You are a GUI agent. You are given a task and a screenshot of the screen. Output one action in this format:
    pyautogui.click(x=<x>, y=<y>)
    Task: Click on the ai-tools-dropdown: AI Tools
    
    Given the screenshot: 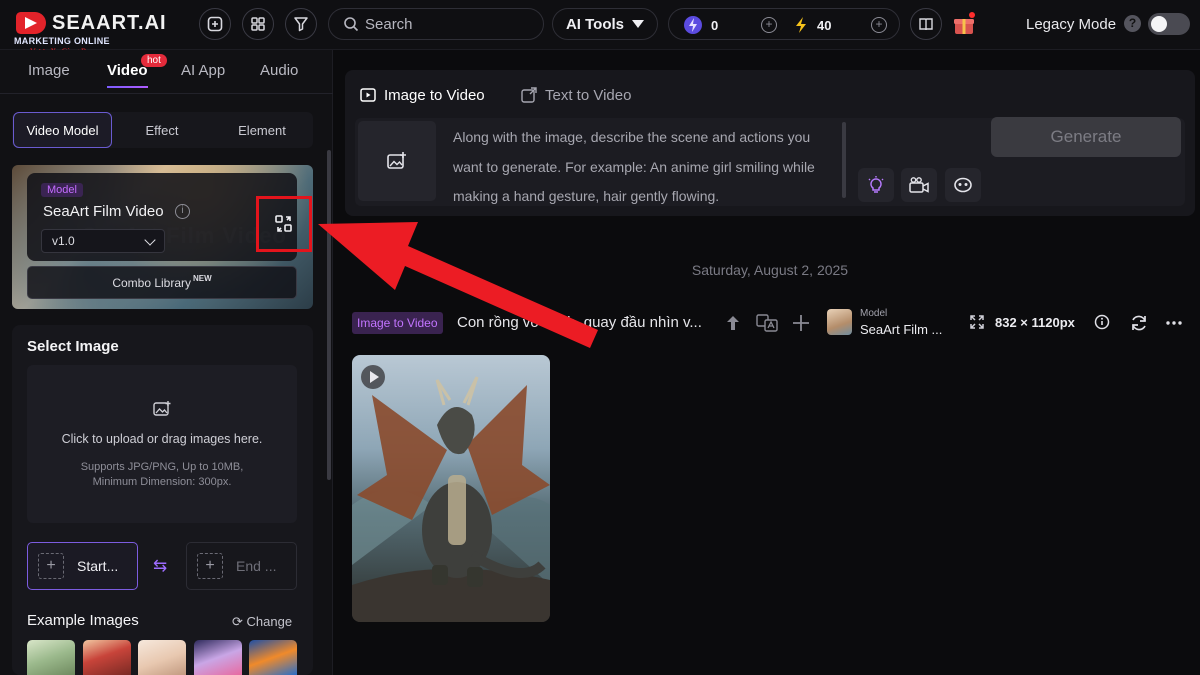 What is the action you would take?
    pyautogui.click(x=605, y=24)
    